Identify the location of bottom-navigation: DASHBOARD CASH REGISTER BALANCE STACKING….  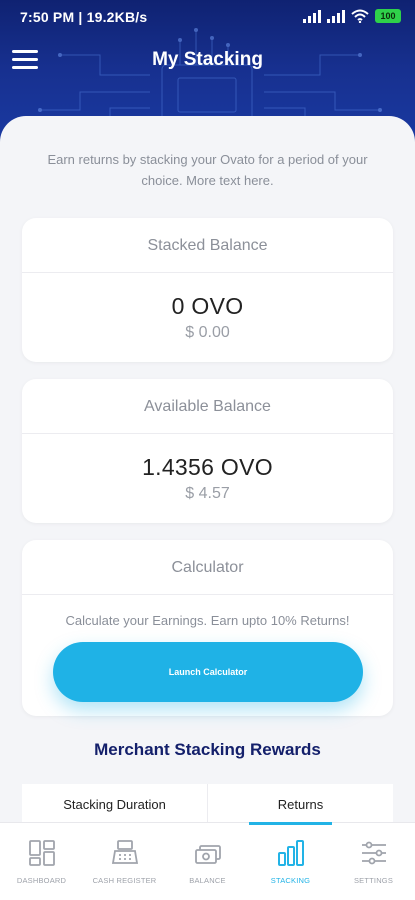
(207, 861).